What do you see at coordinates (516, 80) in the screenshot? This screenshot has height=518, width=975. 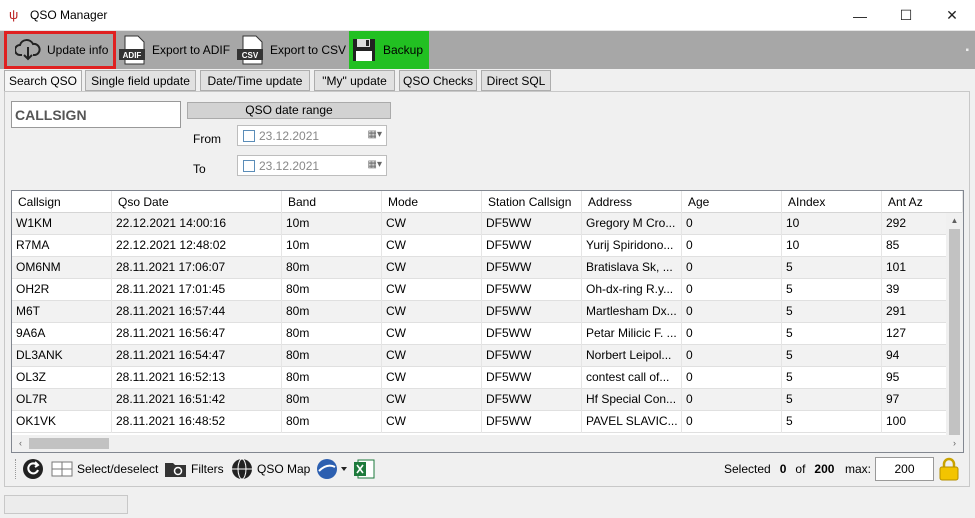 I see `tab-direct-sql: Direct SQL` at bounding box center [516, 80].